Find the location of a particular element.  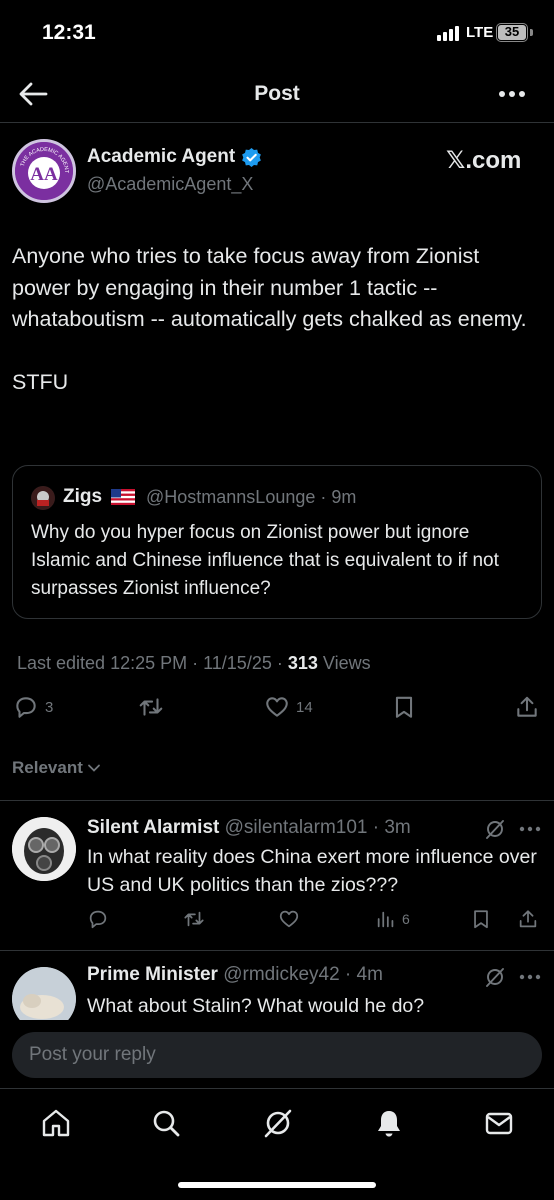

home-icon is located at coordinates (56, 1123).